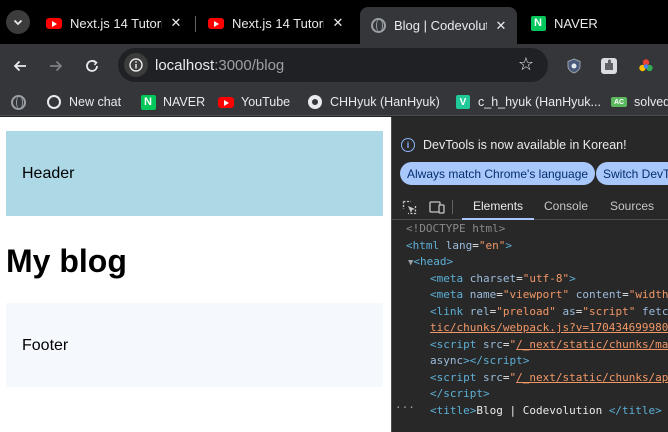  What do you see at coordinates (498, 173) in the screenshot?
I see `always-match-language-button: Always match Chrome's language` at bounding box center [498, 173].